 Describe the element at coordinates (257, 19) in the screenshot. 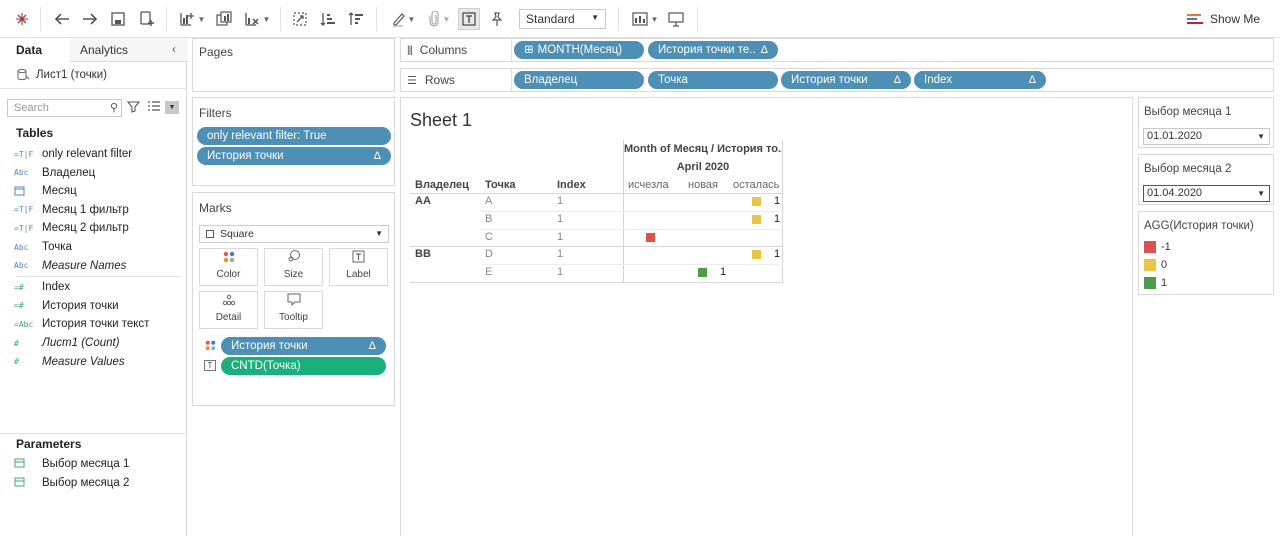

I see `clear-sheet-icon: ▼` at that location.